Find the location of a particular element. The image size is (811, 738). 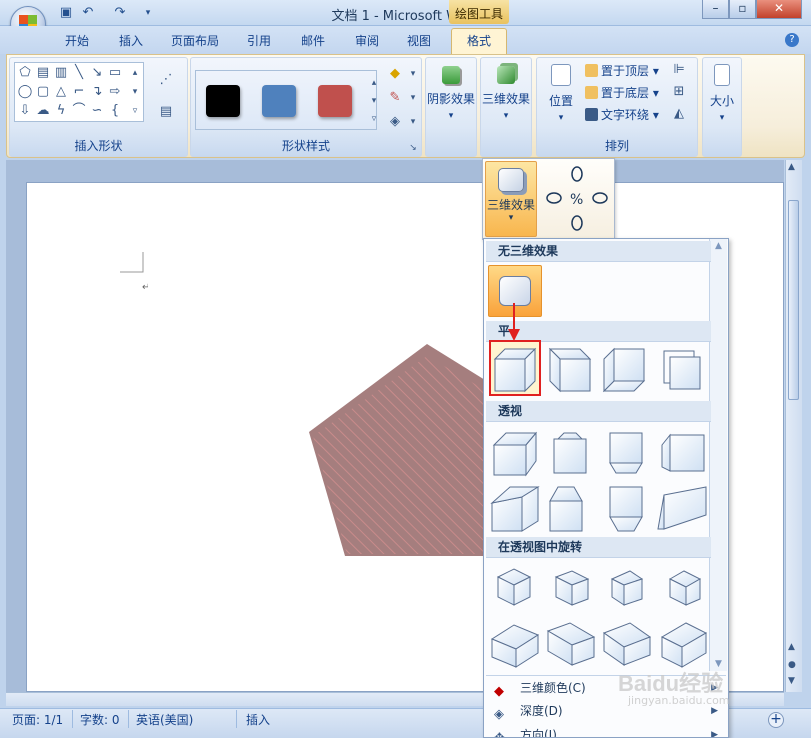

group-label-arrange: 排列 is located at coordinates (616, 146).